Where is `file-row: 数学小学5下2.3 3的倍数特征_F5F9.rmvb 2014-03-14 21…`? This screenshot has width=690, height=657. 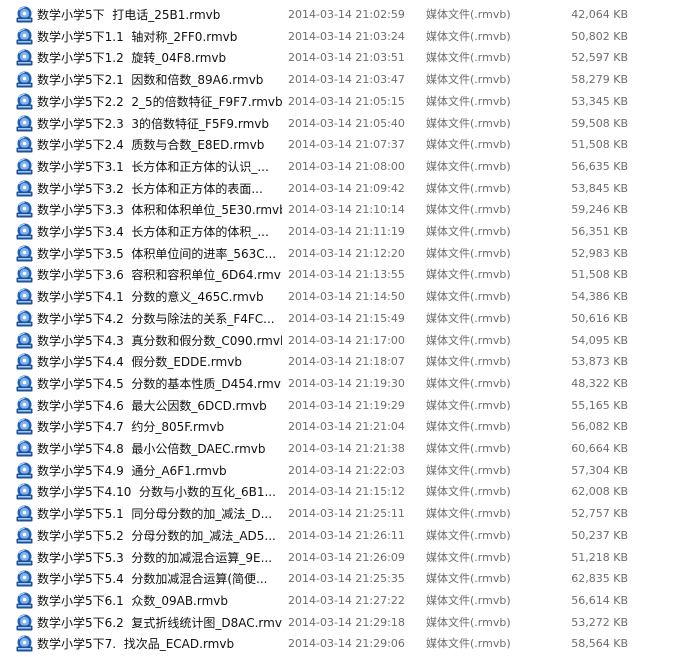
file-row: 数学小学5下2.3 3的倍数特征_F5F9.rmvb 2014-03-14 21… is located at coordinates (345, 124).